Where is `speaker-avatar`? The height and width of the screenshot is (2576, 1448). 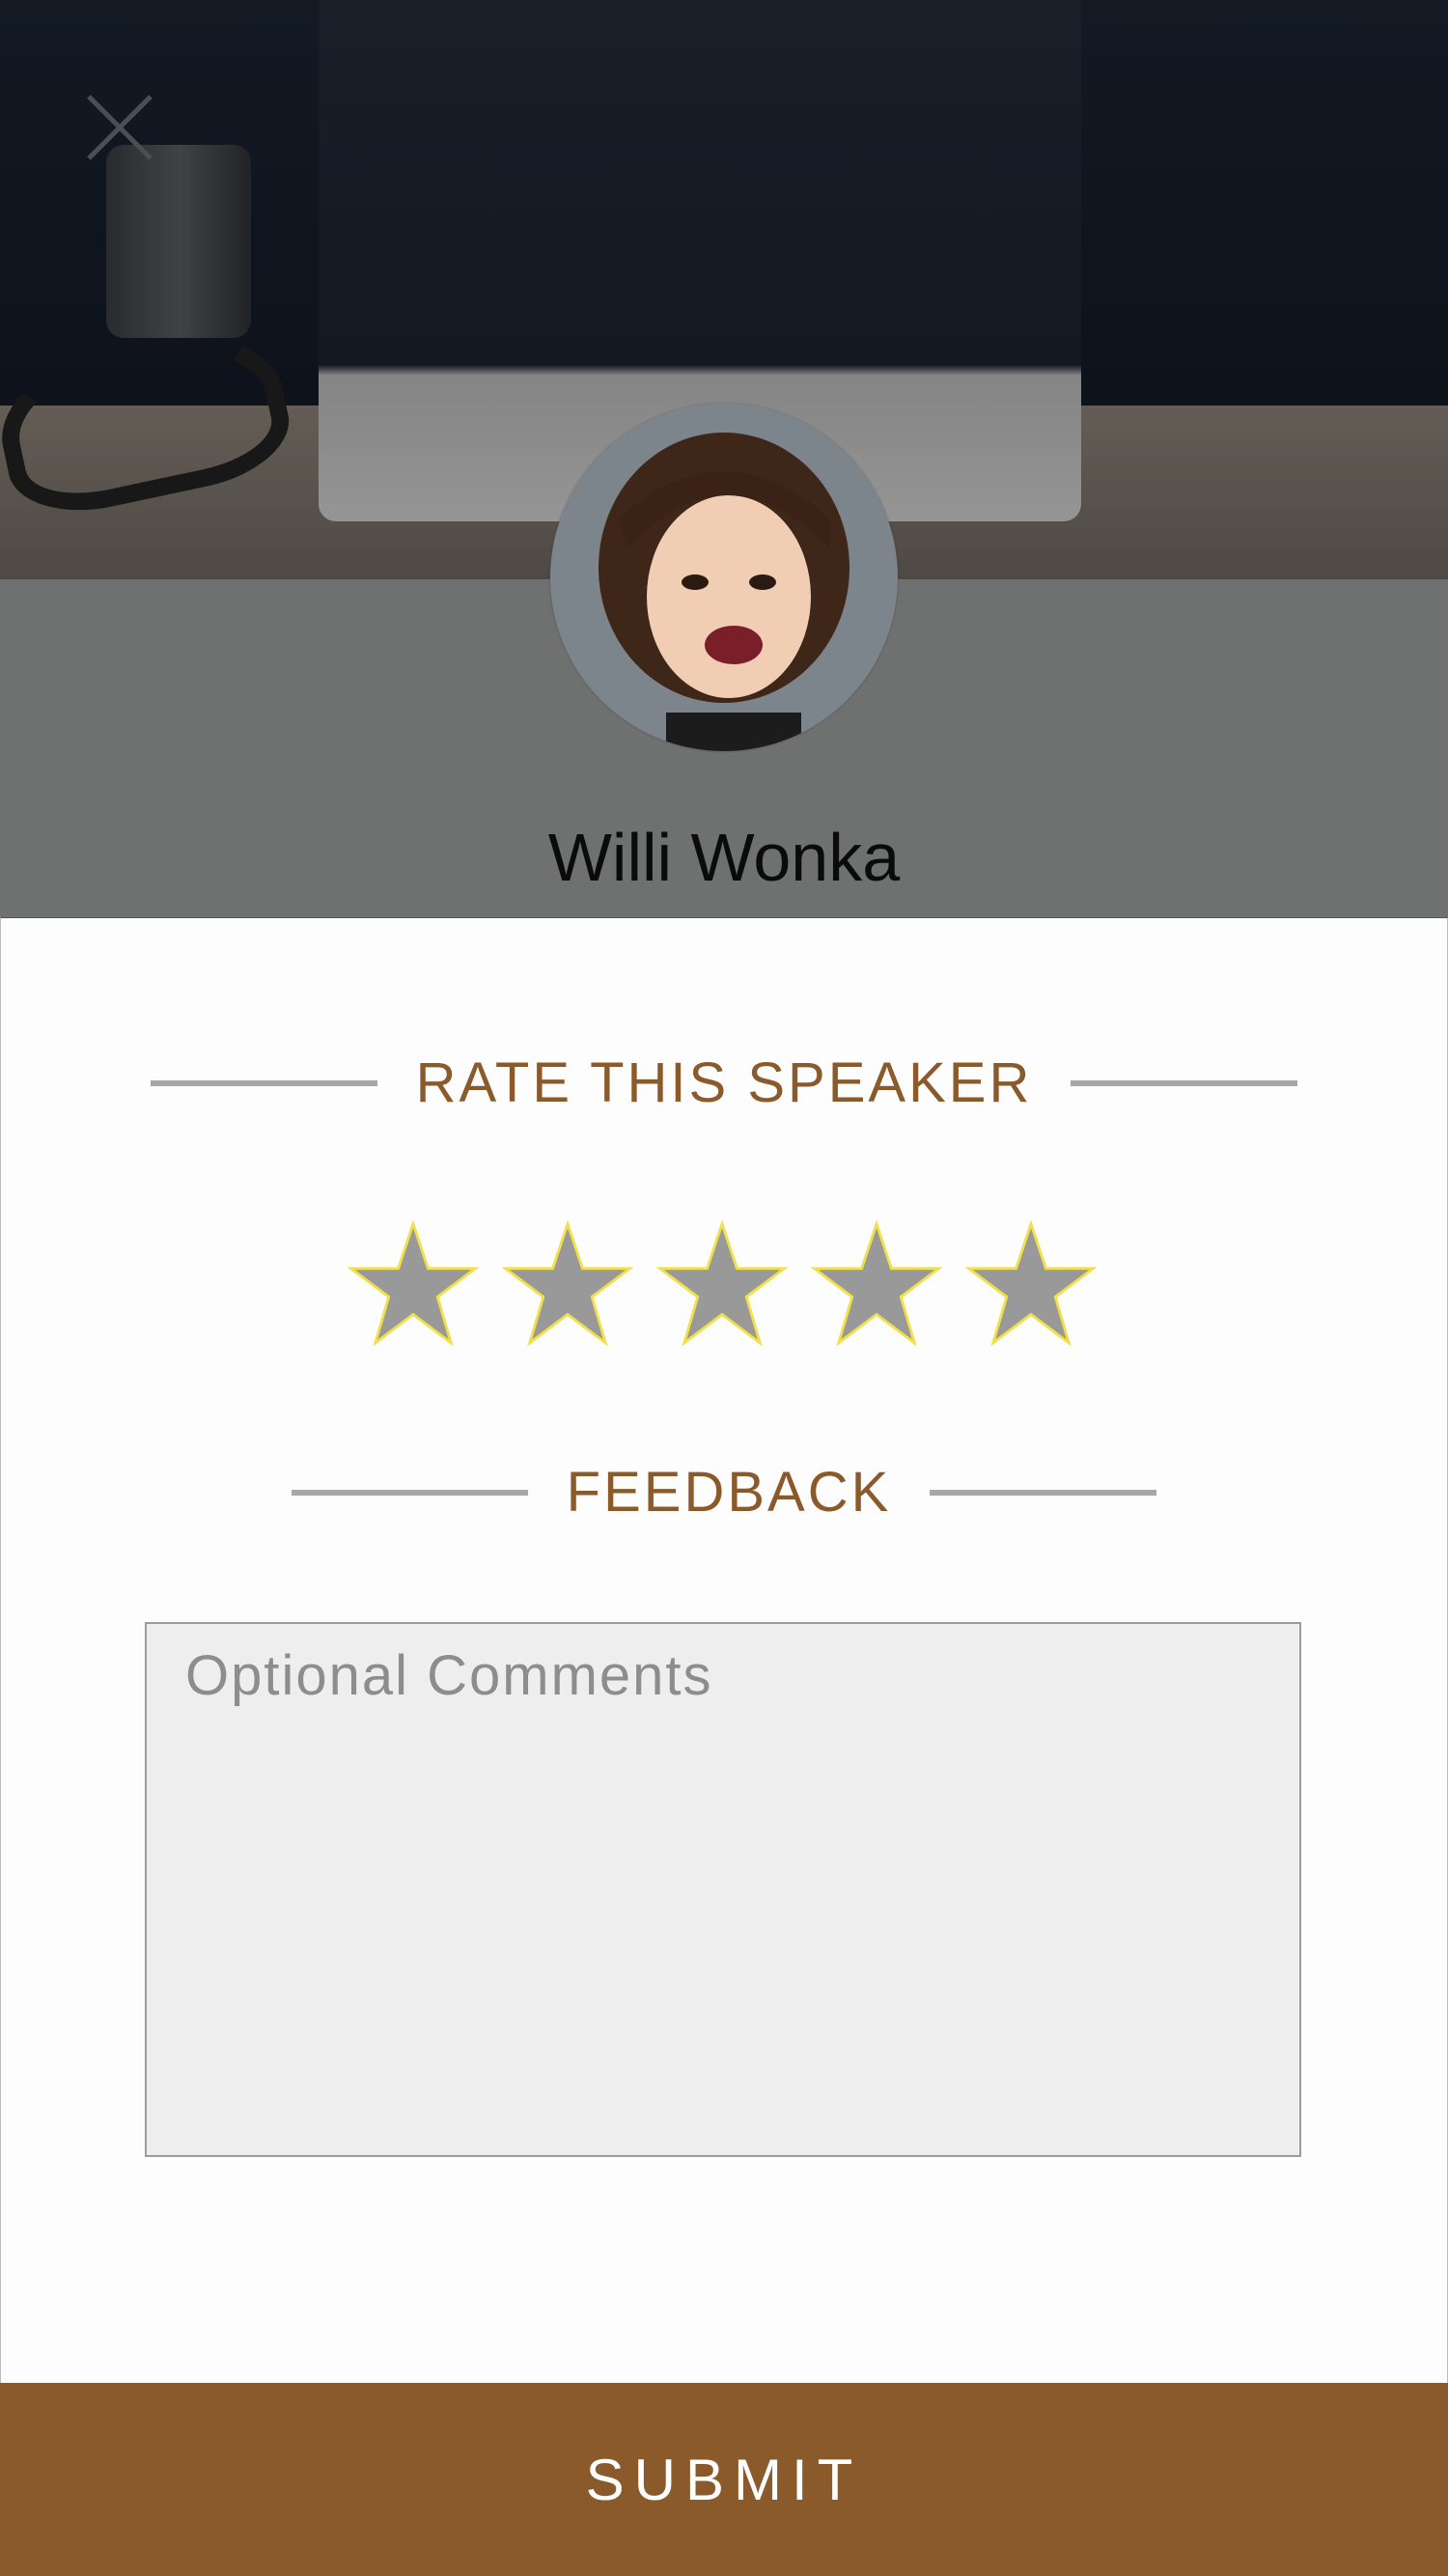
speaker-avatar is located at coordinates (724, 577).